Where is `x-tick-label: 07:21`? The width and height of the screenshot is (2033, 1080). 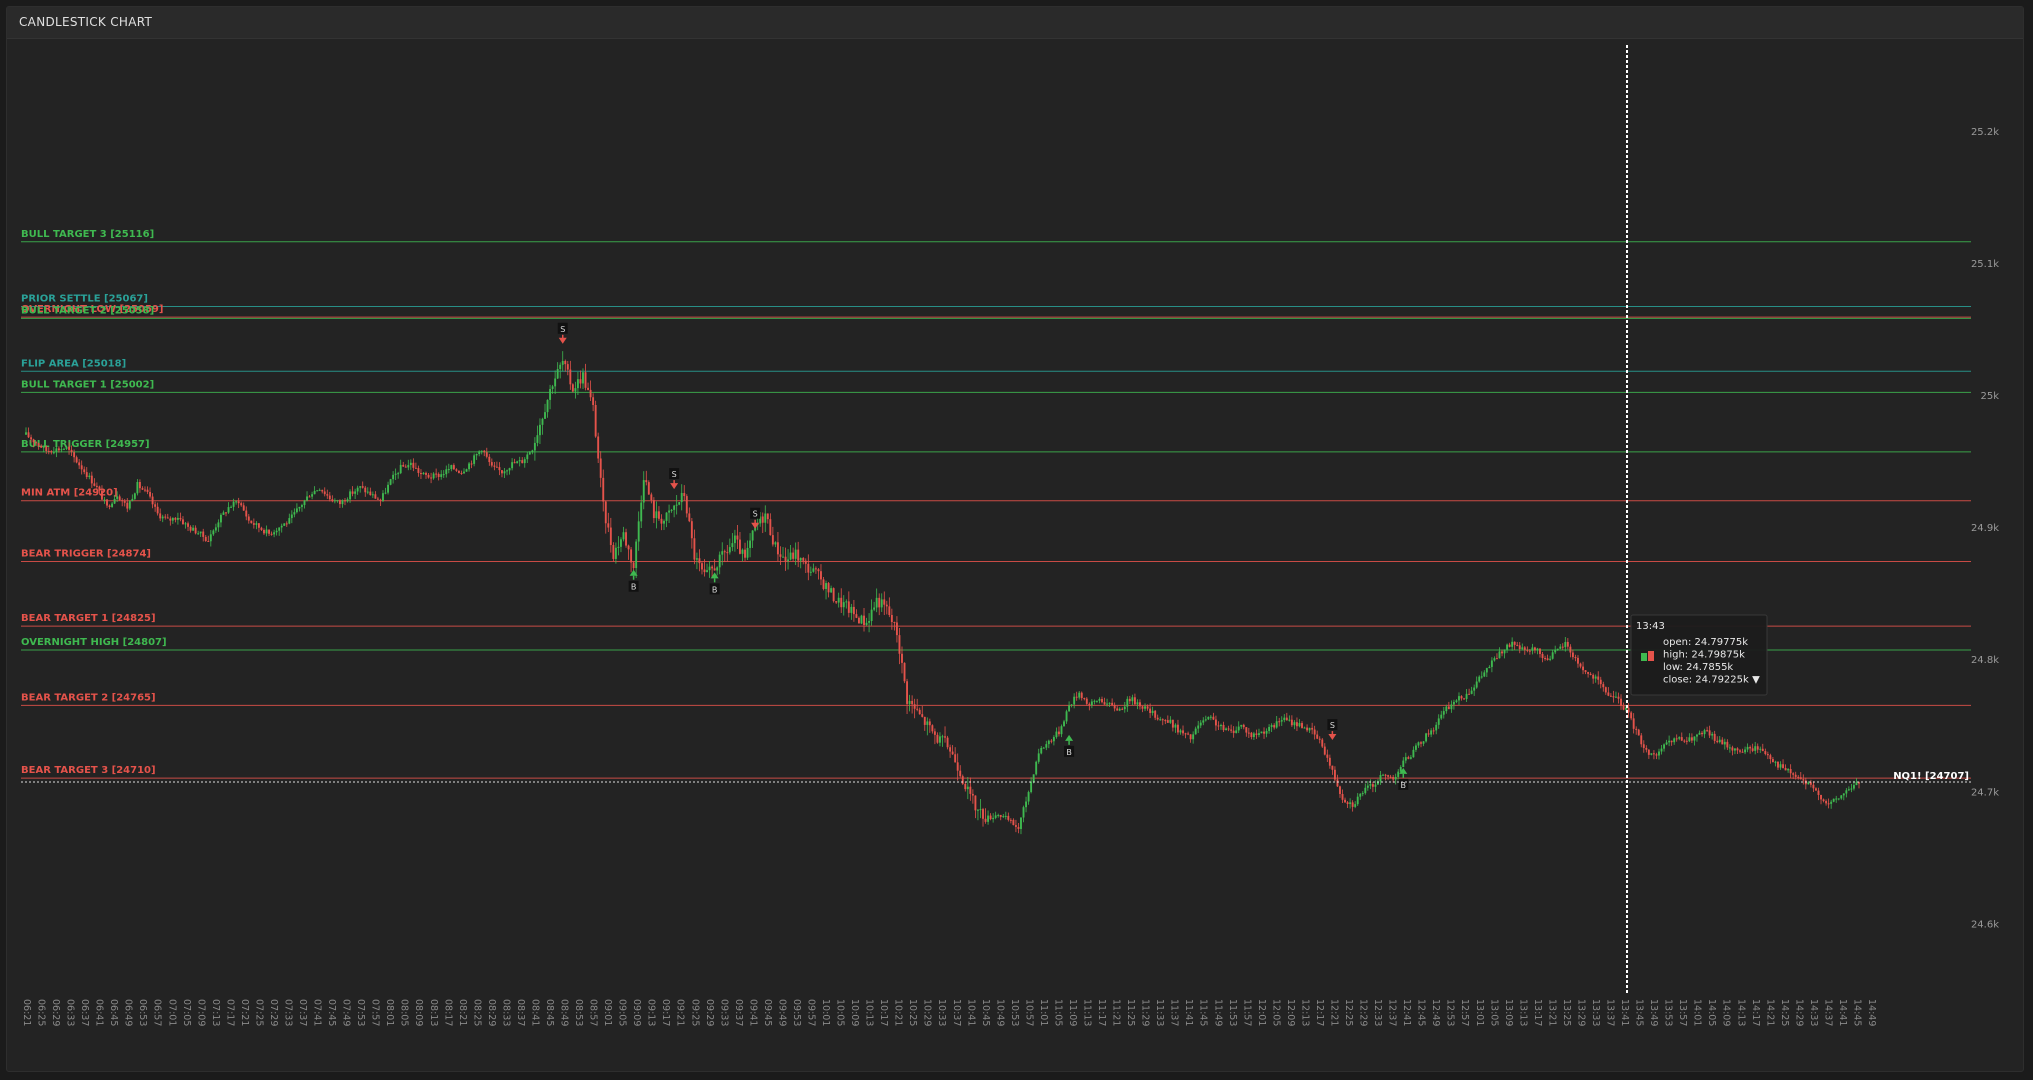
x-tick-label: 07:21 is located at coordinates (244, 1012).